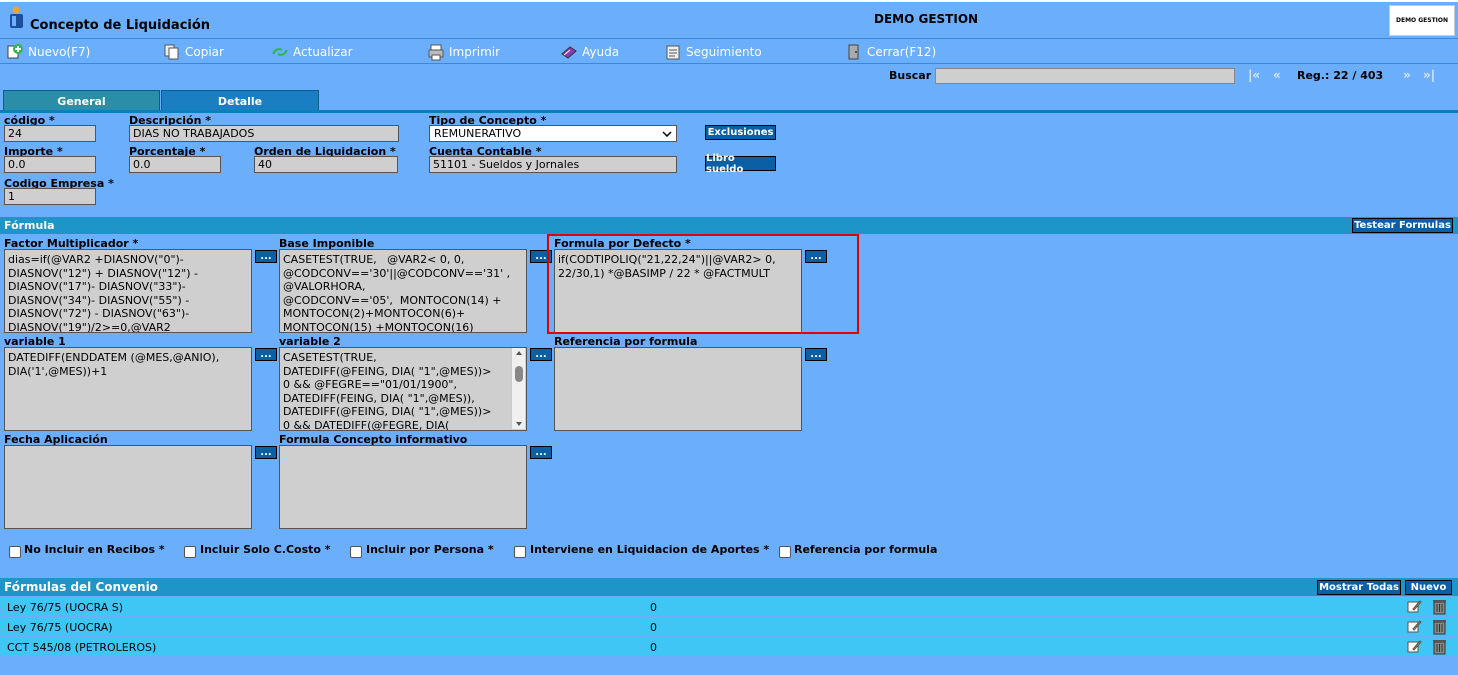 This screenshot has height=675, width=1458. I want to click on referencia-textarea, so click(678, 389).